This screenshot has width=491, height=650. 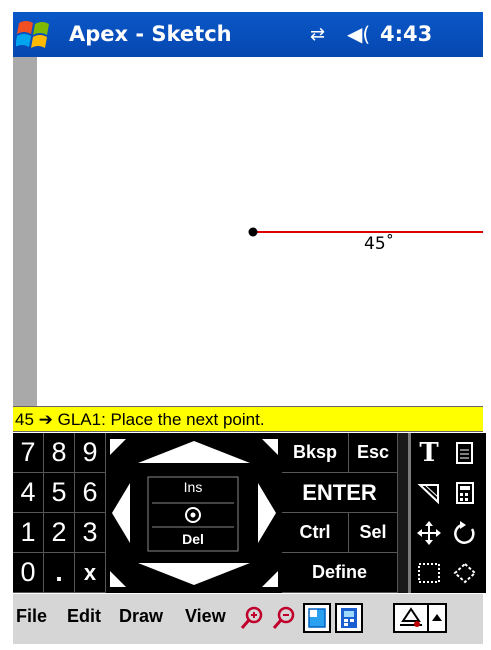 What do you see at coordinates (429, 533) in the screenshot?
I see `move-icon` at bounding box center [429, 533].